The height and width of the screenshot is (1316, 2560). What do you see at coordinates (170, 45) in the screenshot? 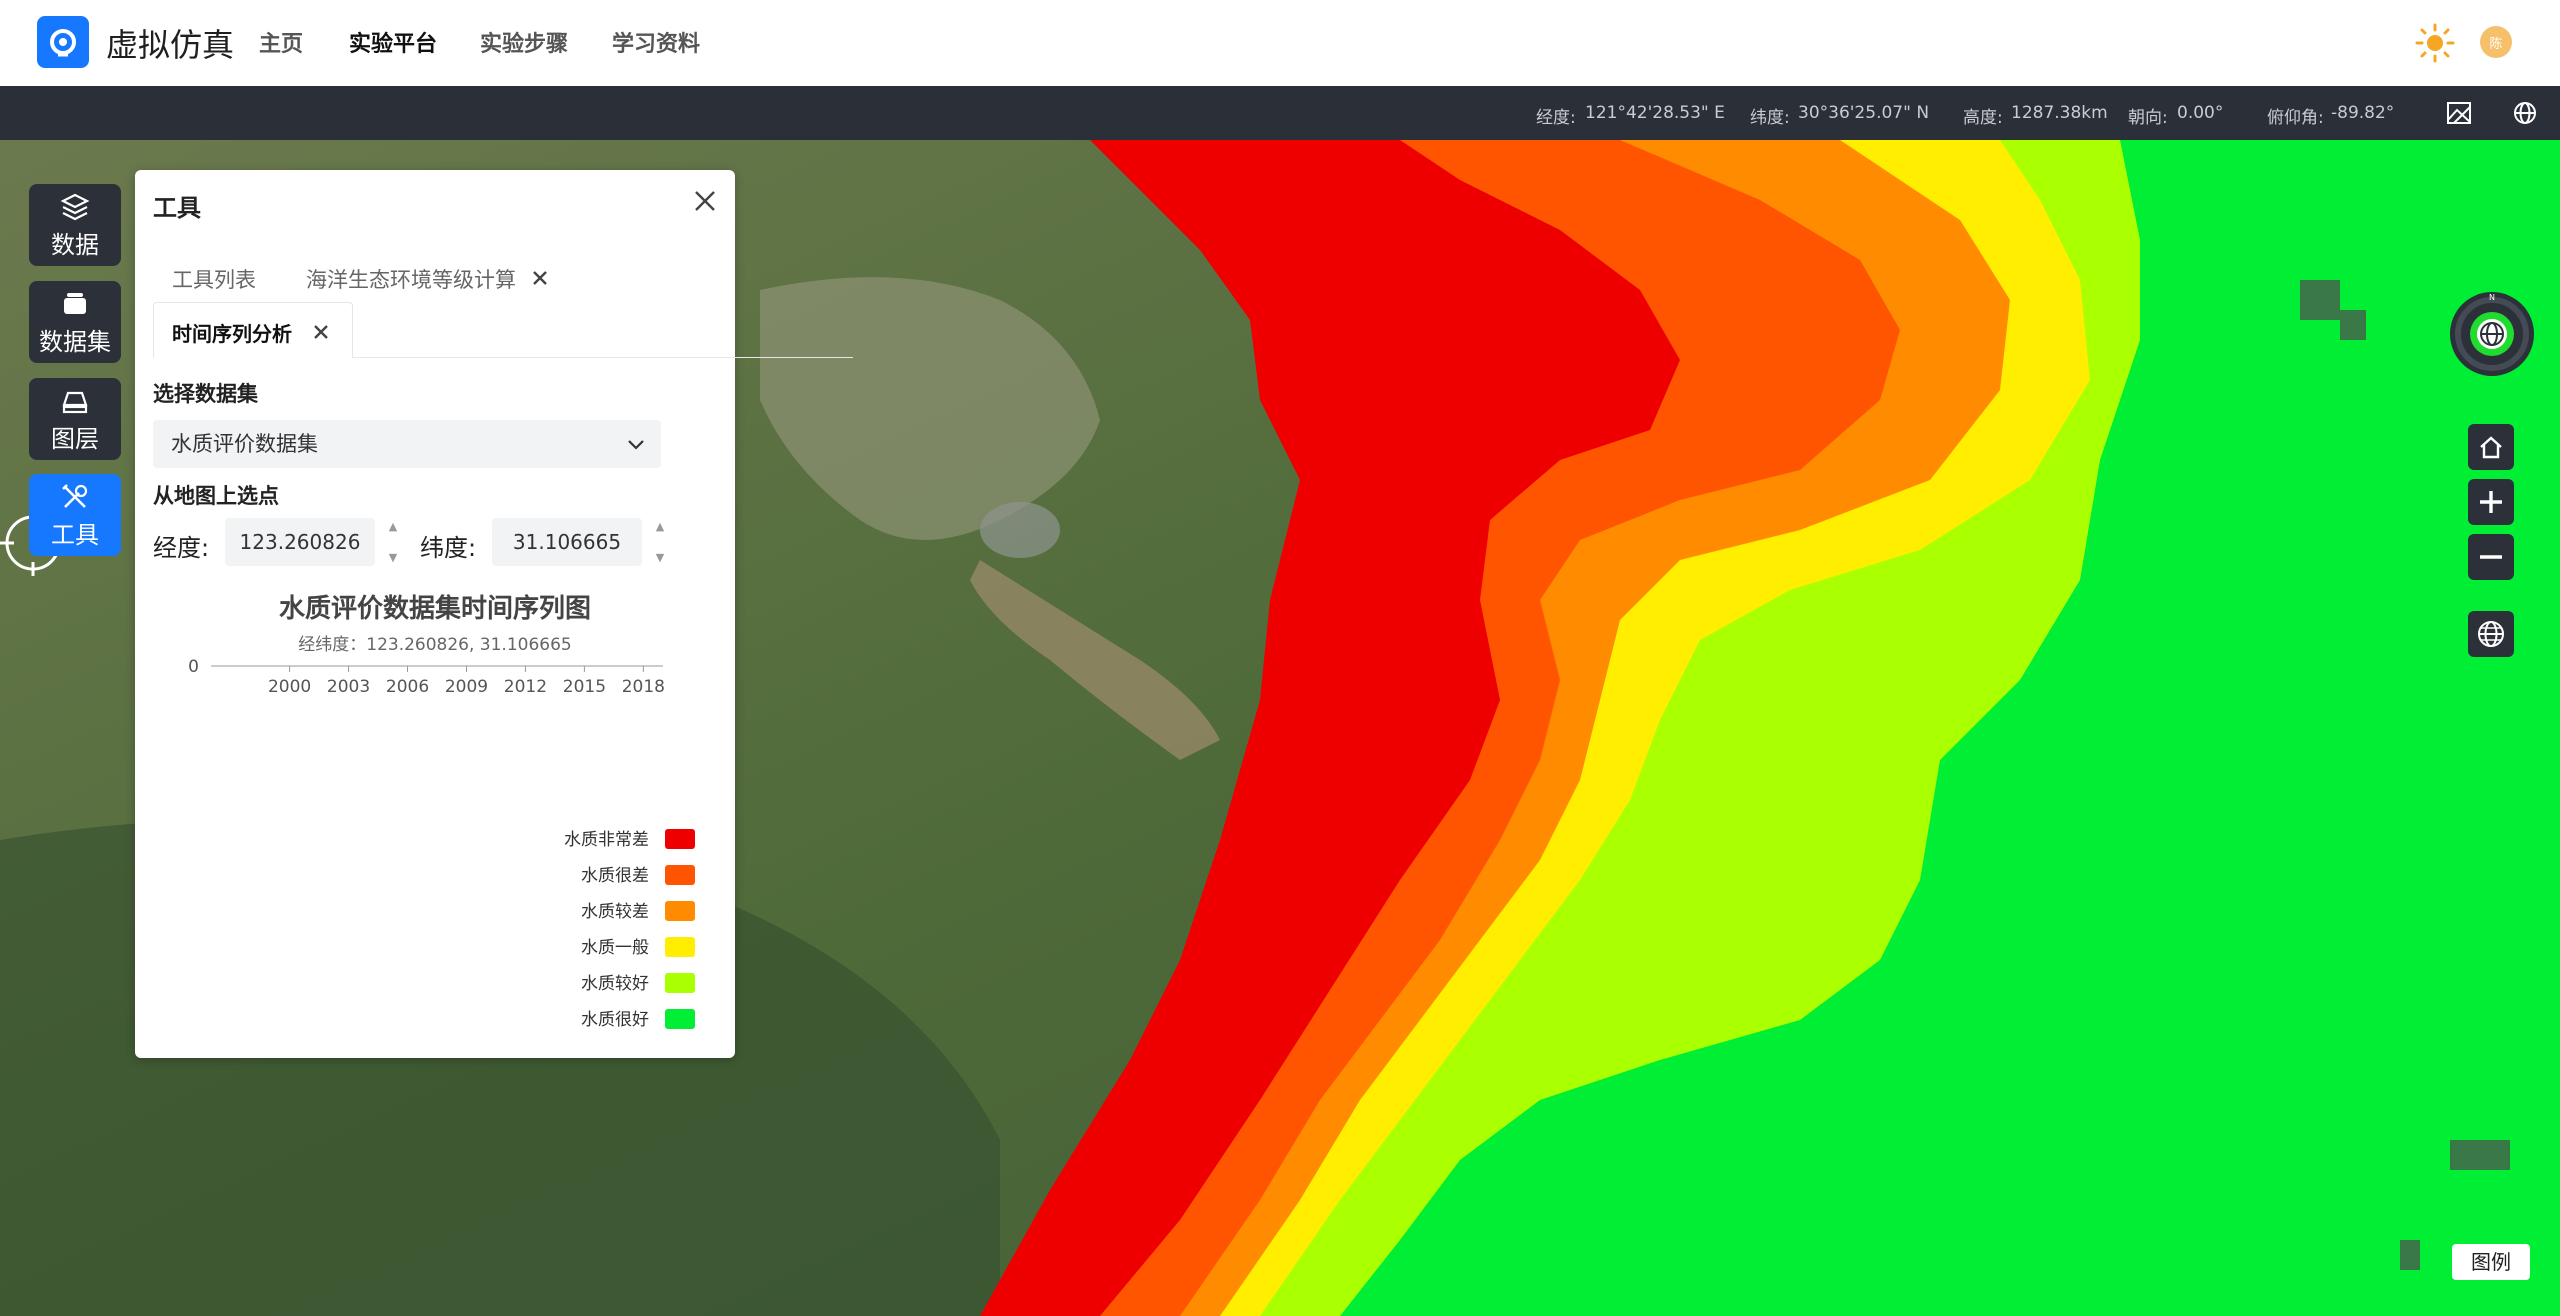
I see `app-title: 虚拟仿真` at bounding box center [170, 45].